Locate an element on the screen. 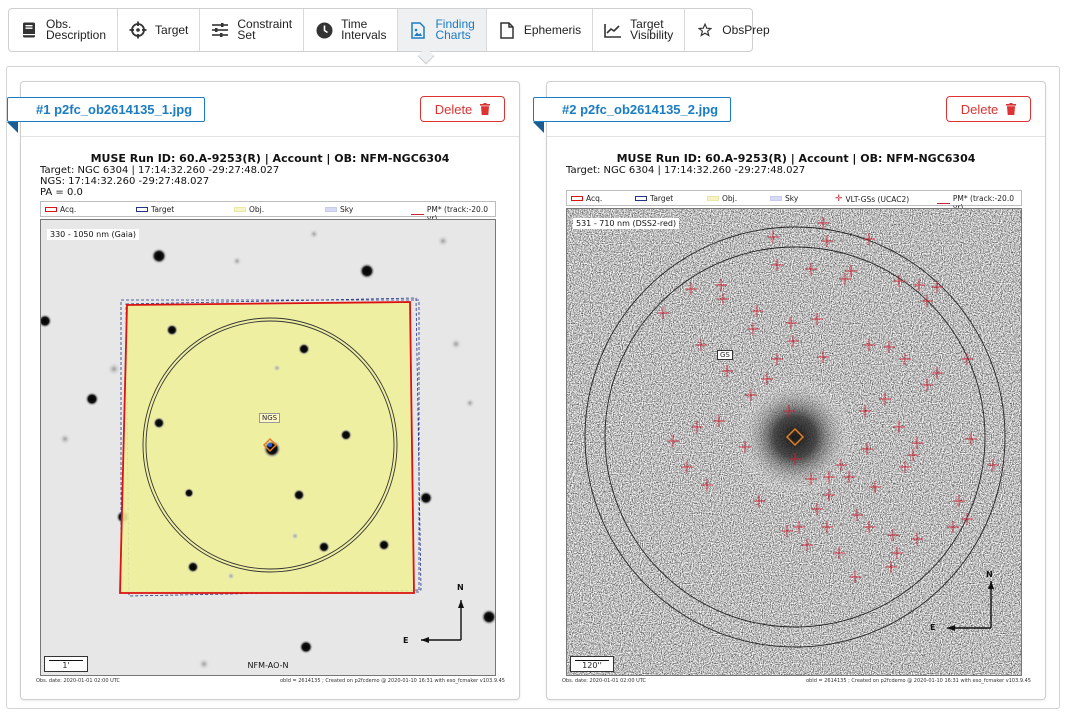  tab-target: Target is located at coordinates (159, 30).